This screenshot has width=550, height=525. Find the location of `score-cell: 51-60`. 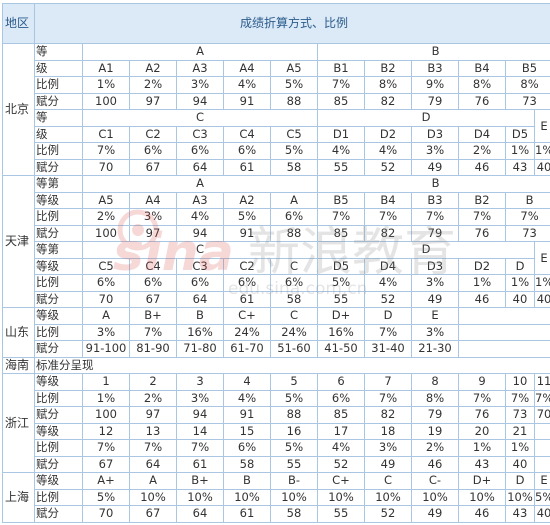

score-cell: 51-60 is located at coordinates (294, 349).